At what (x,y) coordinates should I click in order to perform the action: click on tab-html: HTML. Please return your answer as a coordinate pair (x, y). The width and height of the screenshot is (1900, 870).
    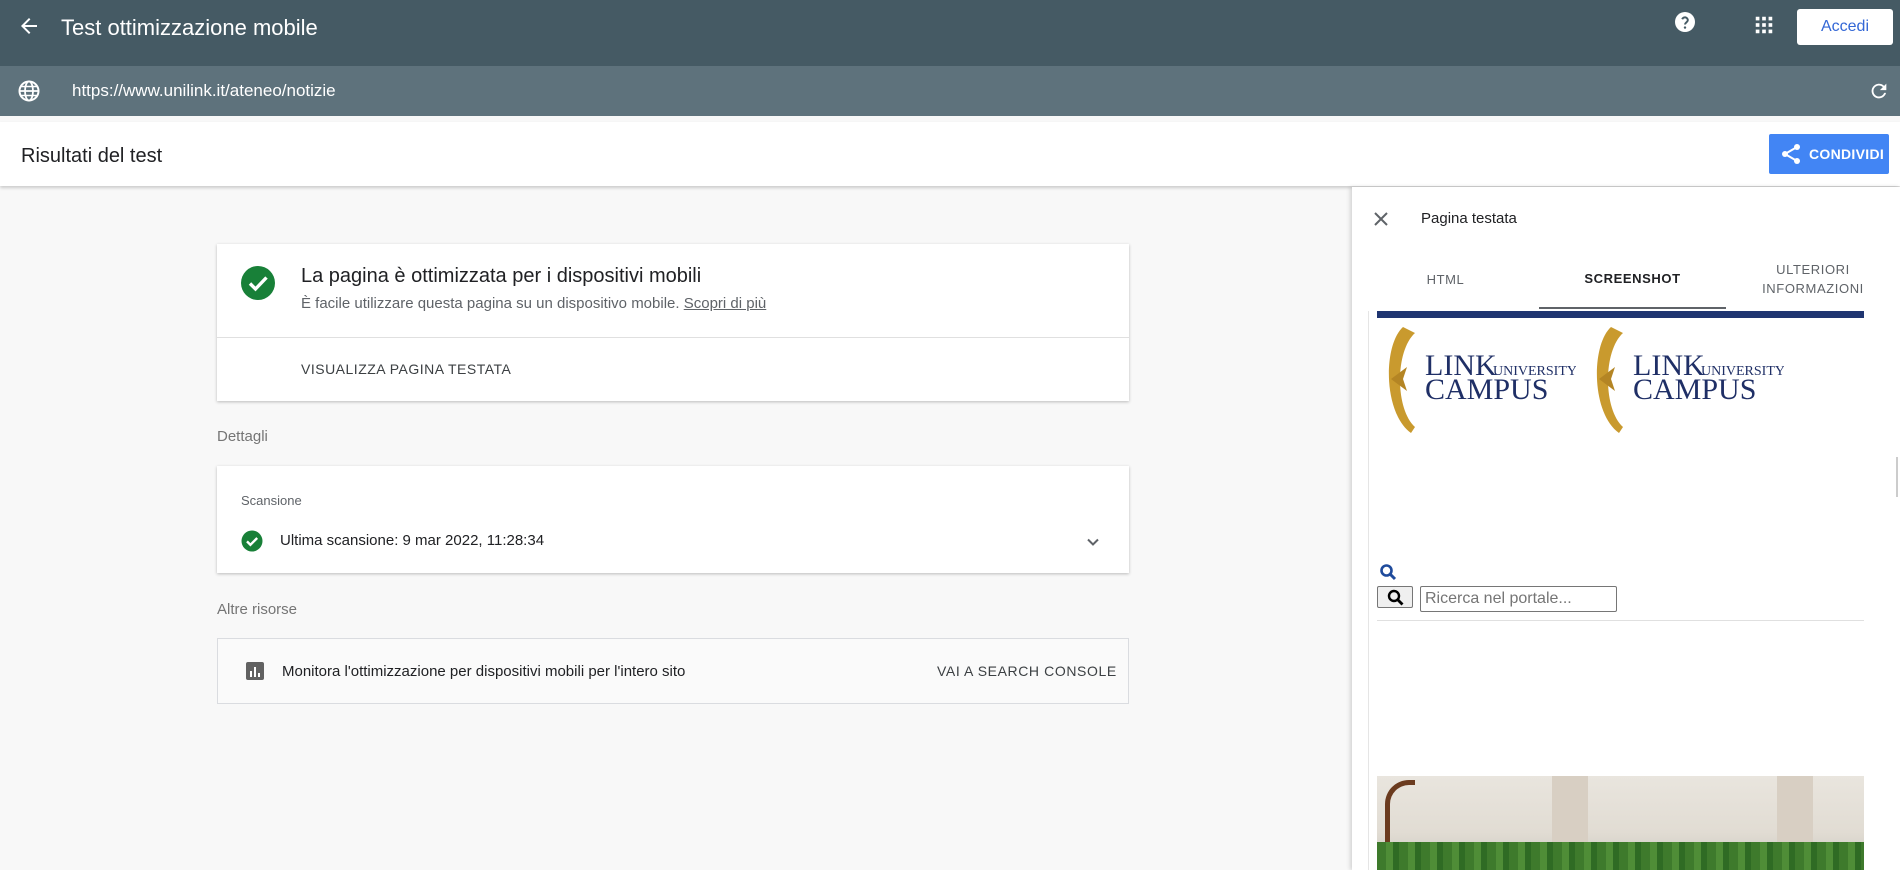
    Looking at the image, I should click on (1445, 279).